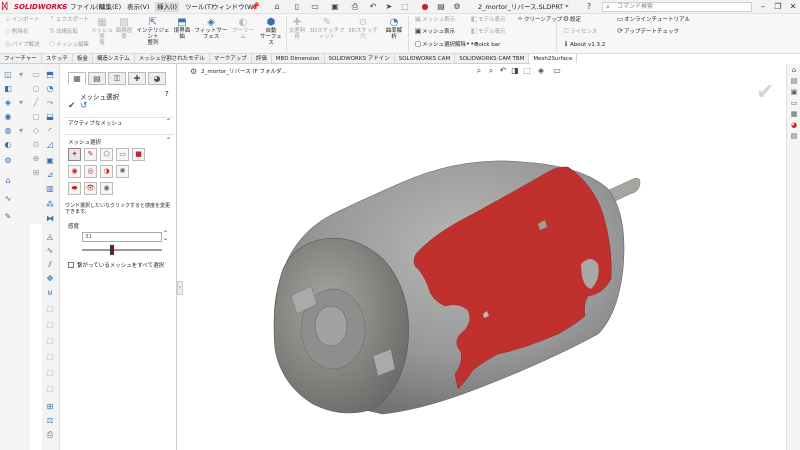 This screenshot has width=800, height=450. Describe the element at coordinates (117, 78) in the screenshot. I see `config-tab: ⚿` at that location.